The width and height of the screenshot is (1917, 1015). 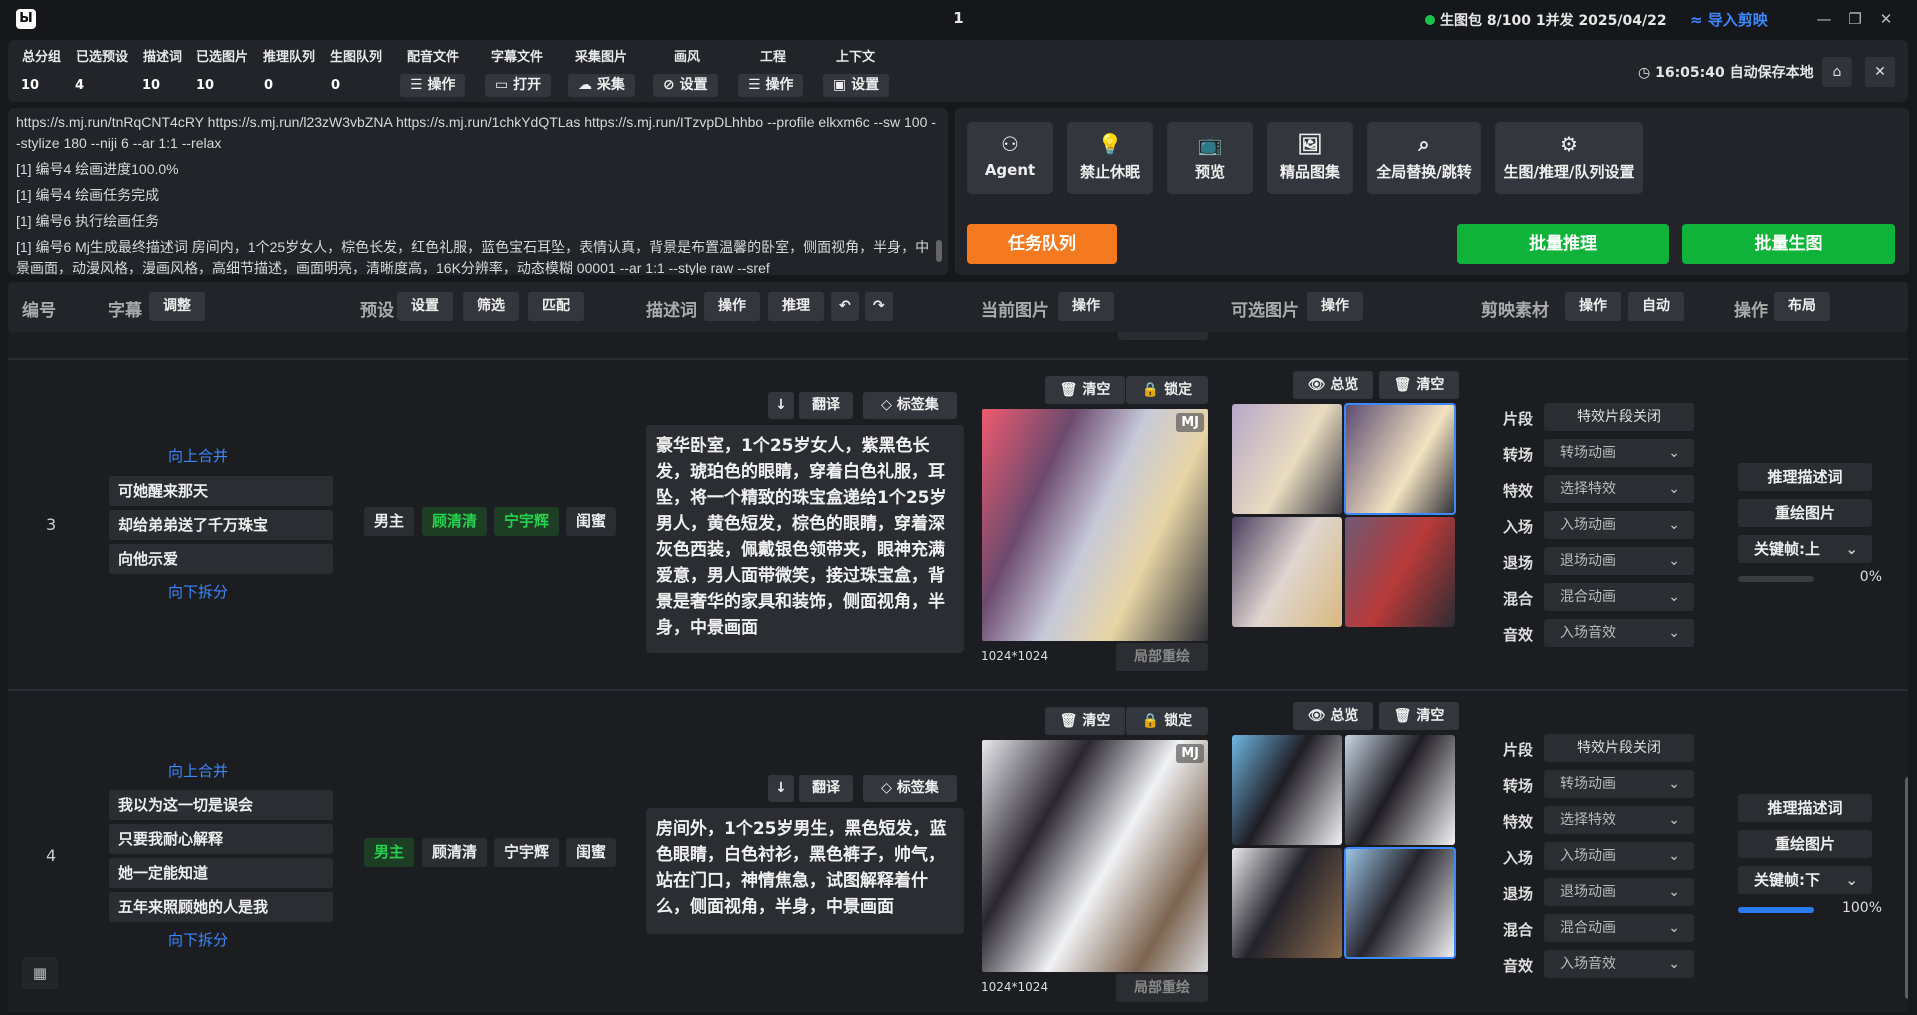 What do you see at coordinates (879, 306) in the screenshot?
I see `redo-icon: ↷` at bounding box center [879, 306].